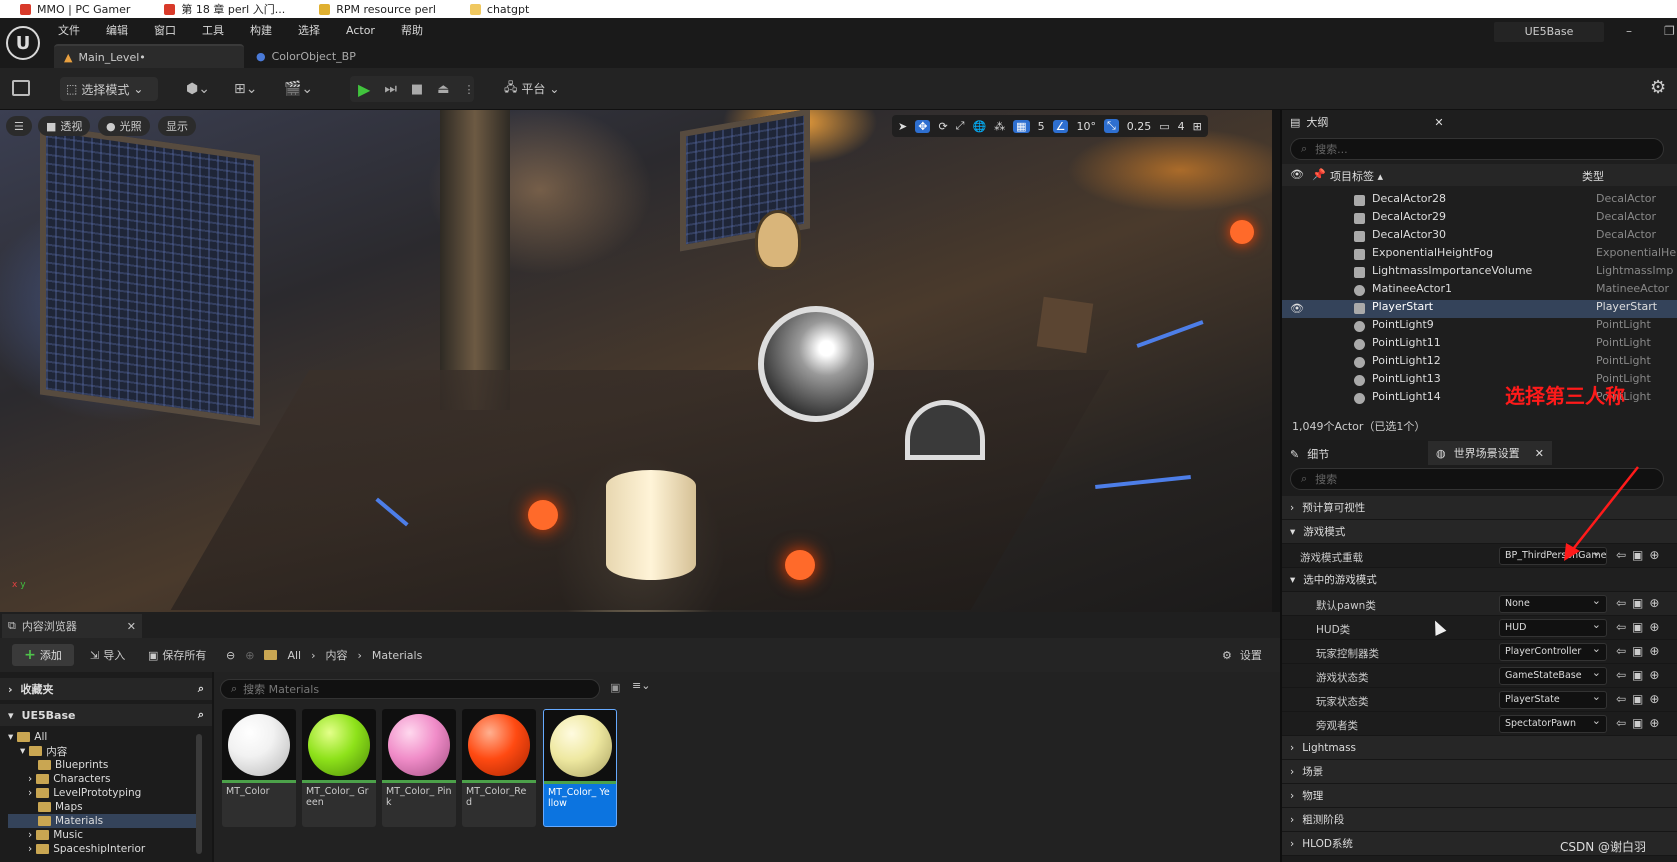 This screenshot has height=862, width=1677. I want to click on tab-outliner: ▤ 大纲 ✕, so click(1479, 122).